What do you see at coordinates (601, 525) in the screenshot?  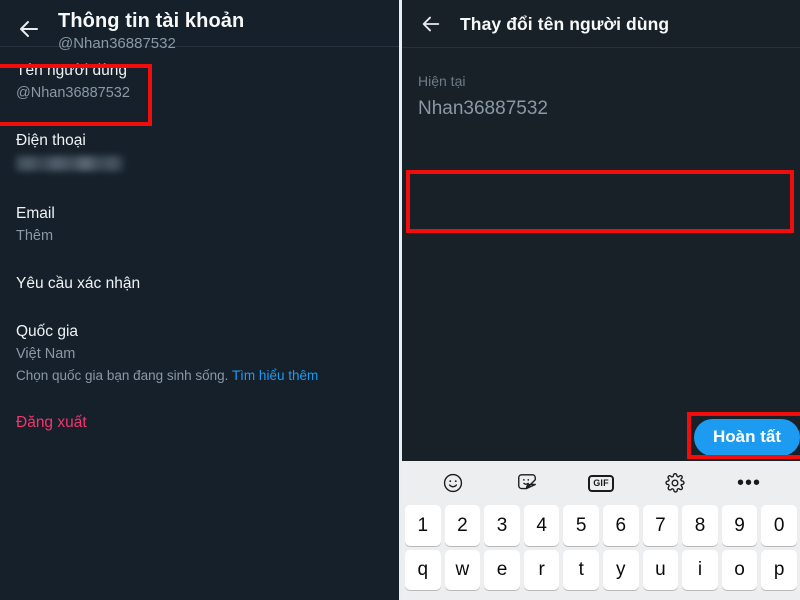 I see `keyboard-number-row: 1 2 3 4 5 6 7 8 9 0` at bounding box center [601, 525].